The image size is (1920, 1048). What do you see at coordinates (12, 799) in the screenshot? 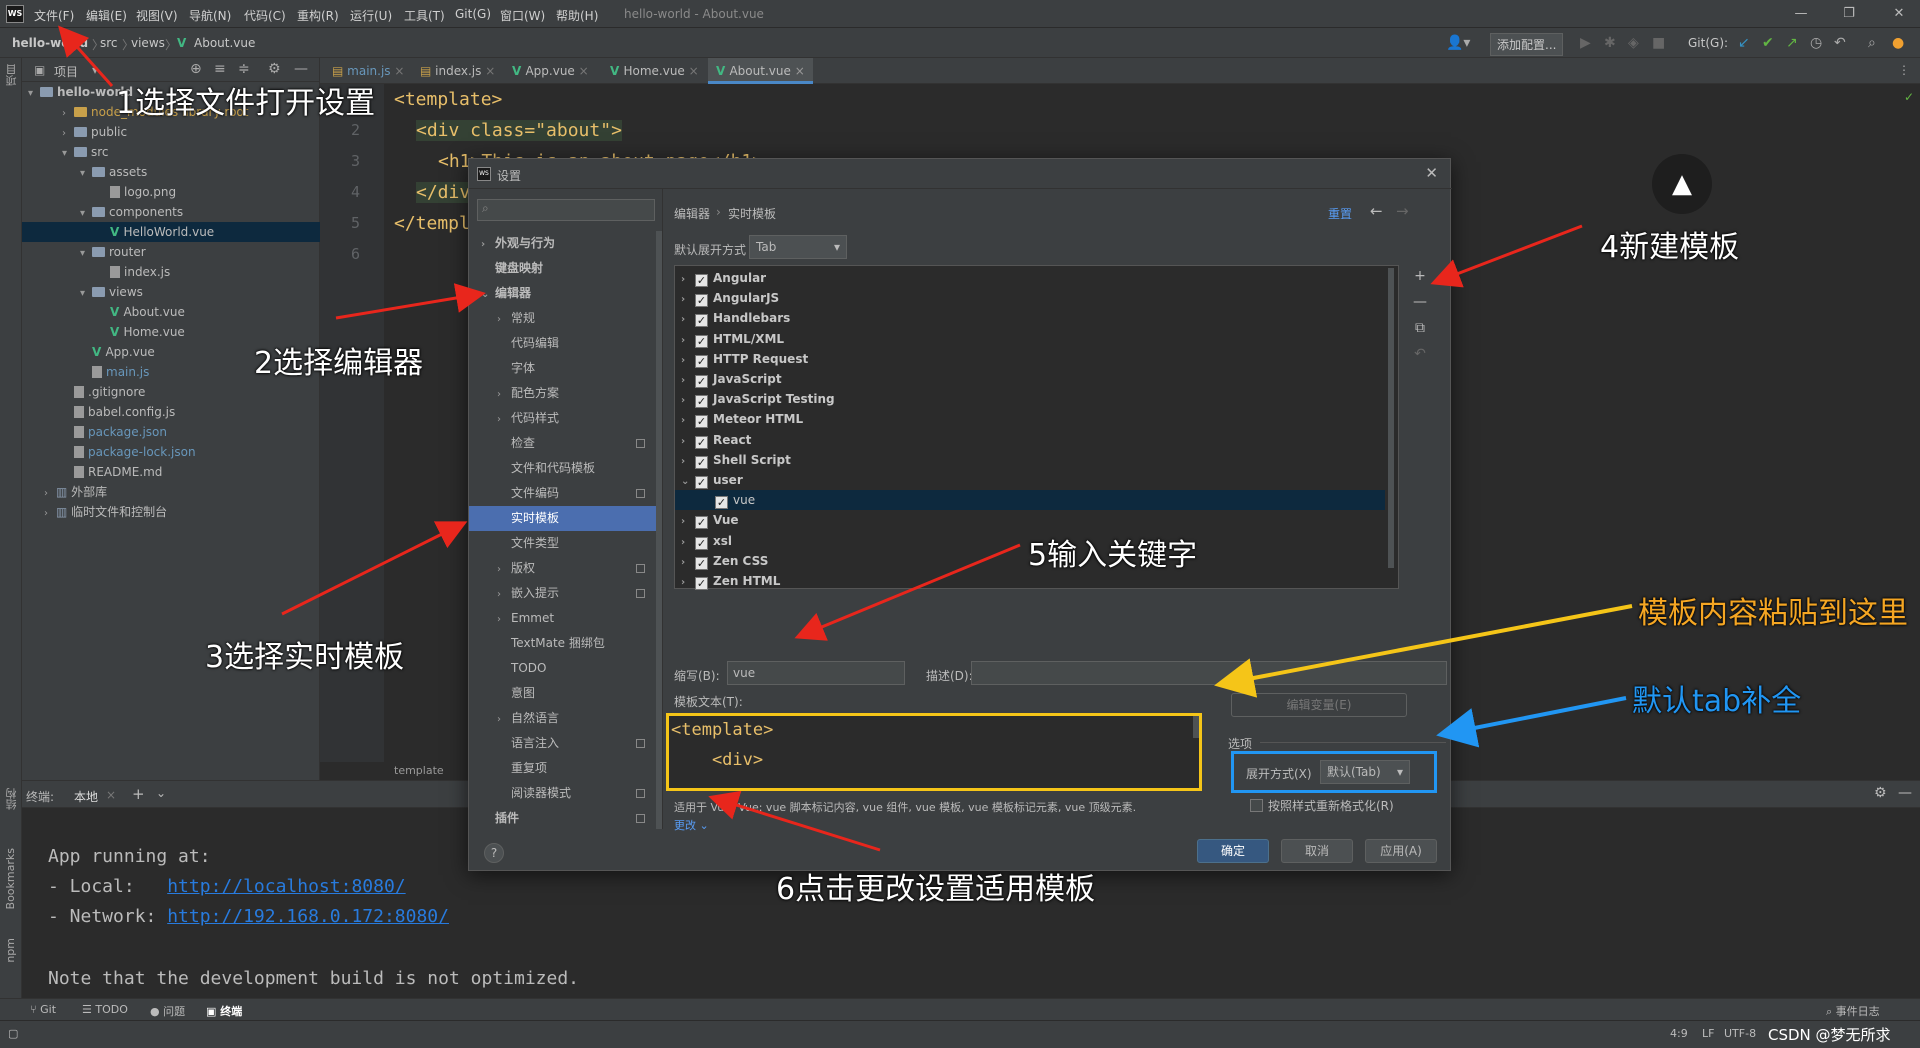
I see `structure-tool-label: 结构` at bounding box center [12, 799].